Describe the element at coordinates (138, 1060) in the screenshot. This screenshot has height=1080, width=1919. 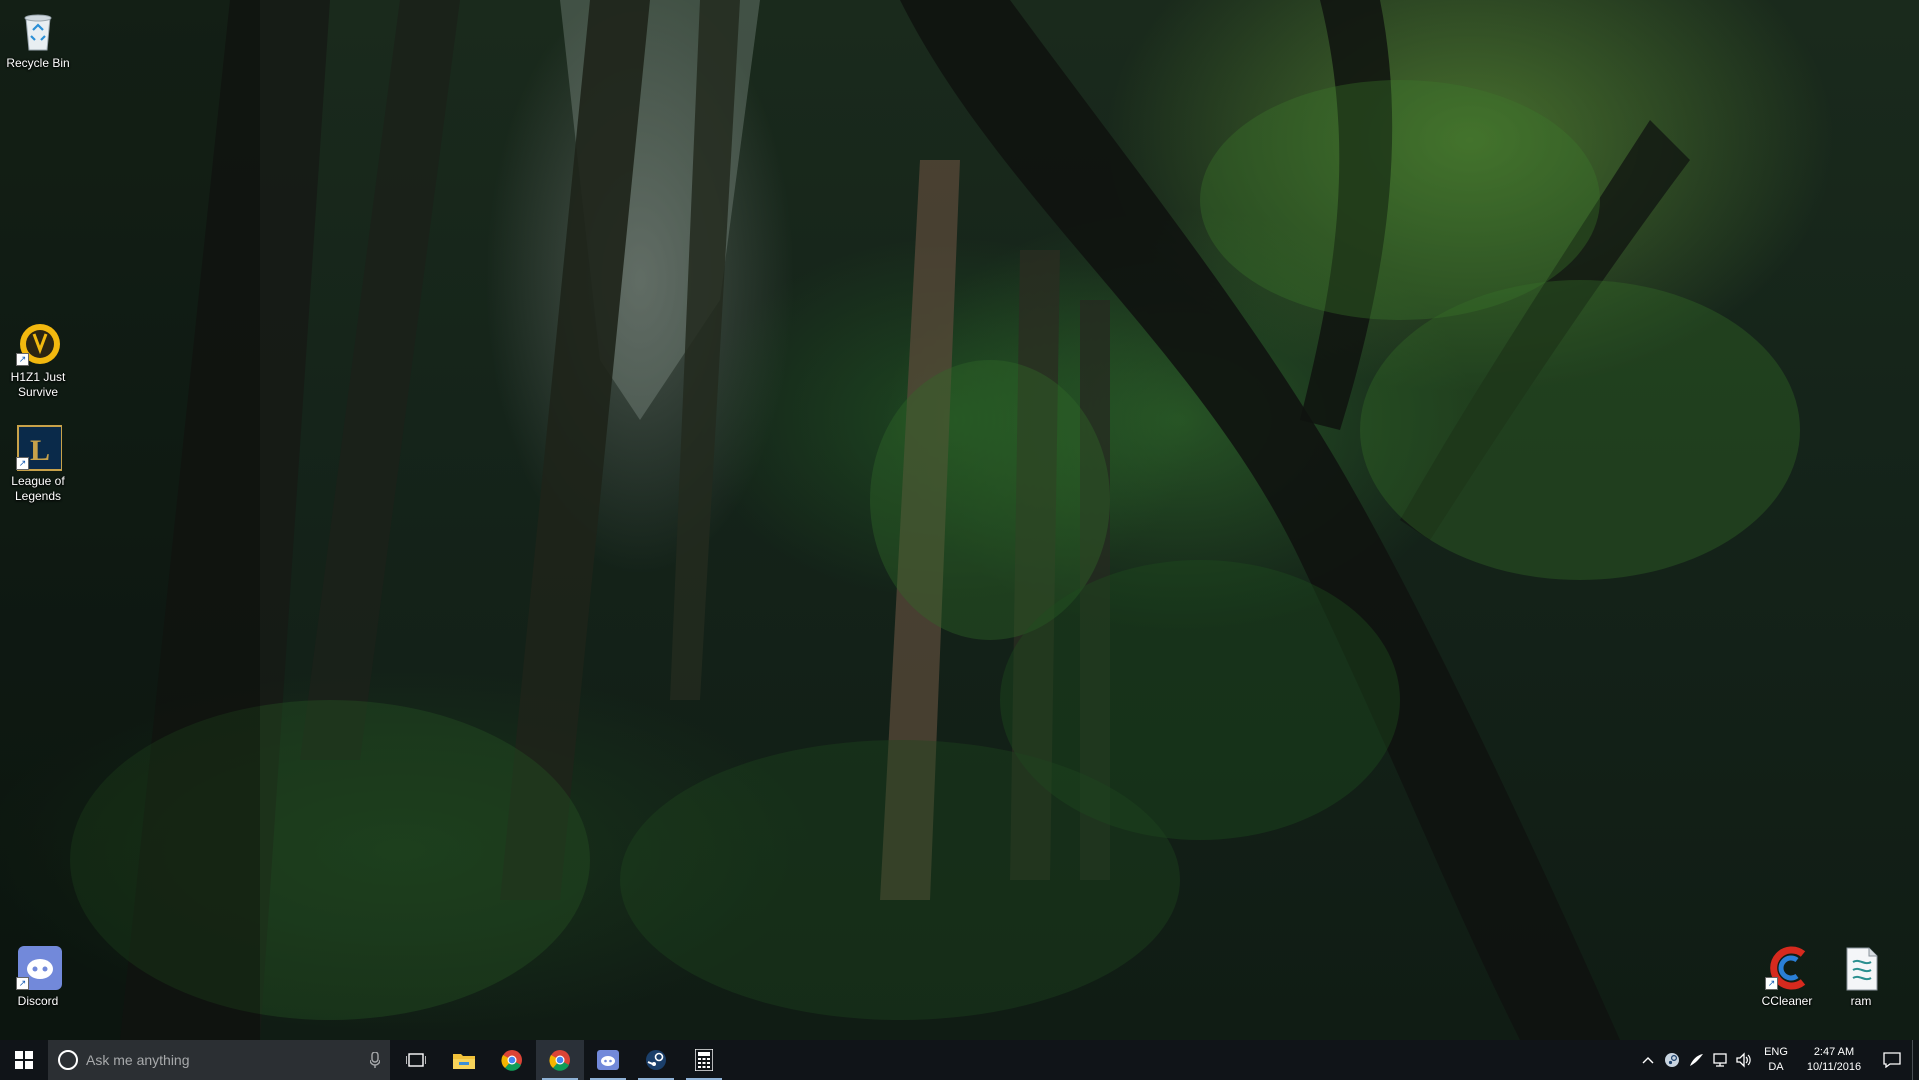
I see `search-placeholder: Ask me anything` at that location.